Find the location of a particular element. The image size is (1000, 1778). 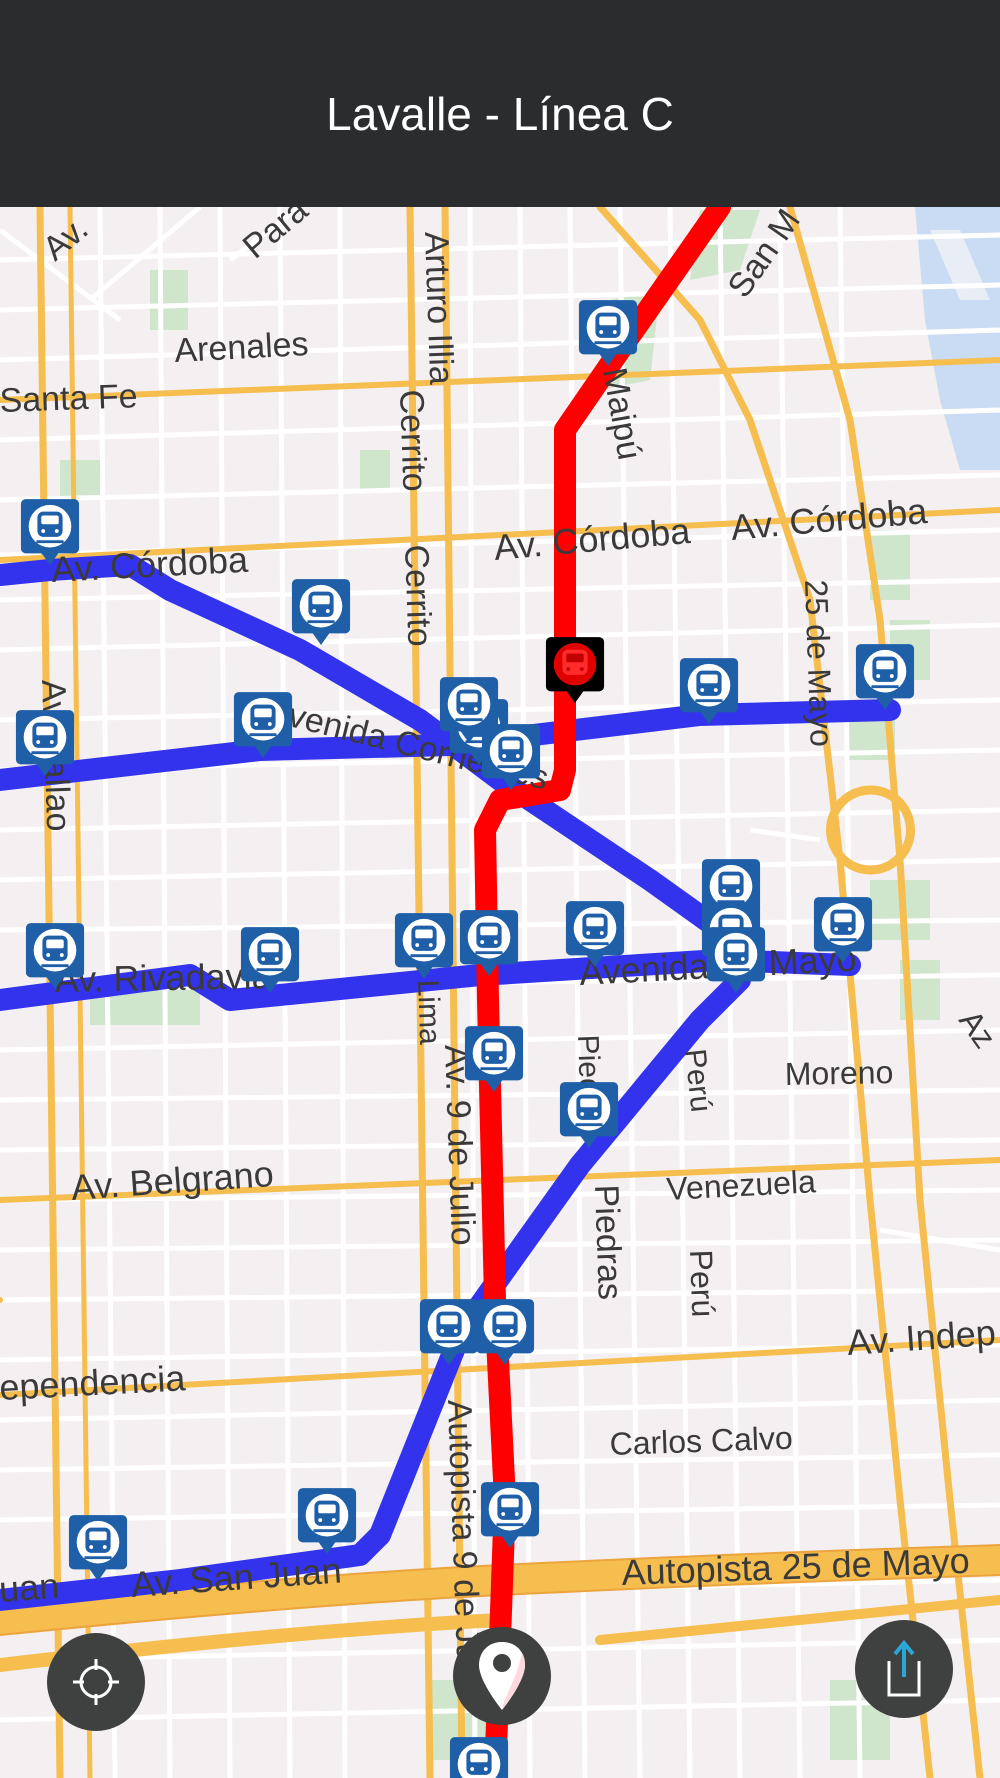

street-juan-left: uan is located at coordinates (30, 1587).